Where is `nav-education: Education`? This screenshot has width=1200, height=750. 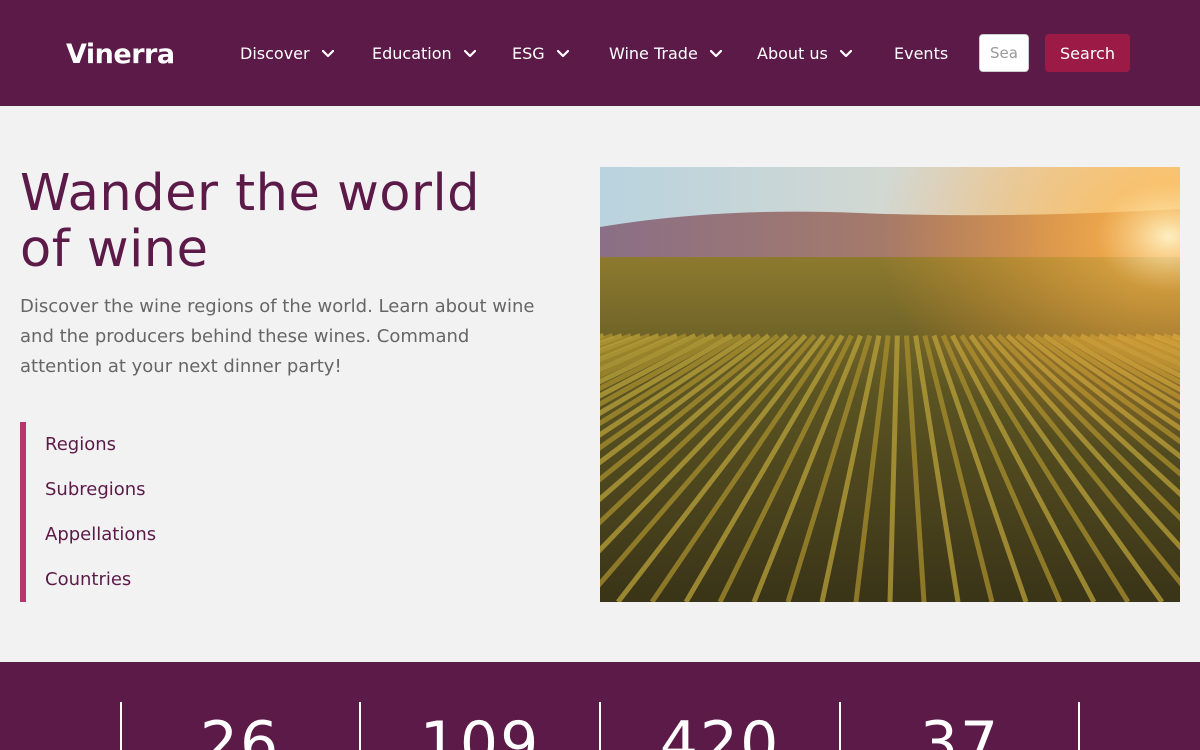
nav-education: Education is located at coordinates (425, 53).